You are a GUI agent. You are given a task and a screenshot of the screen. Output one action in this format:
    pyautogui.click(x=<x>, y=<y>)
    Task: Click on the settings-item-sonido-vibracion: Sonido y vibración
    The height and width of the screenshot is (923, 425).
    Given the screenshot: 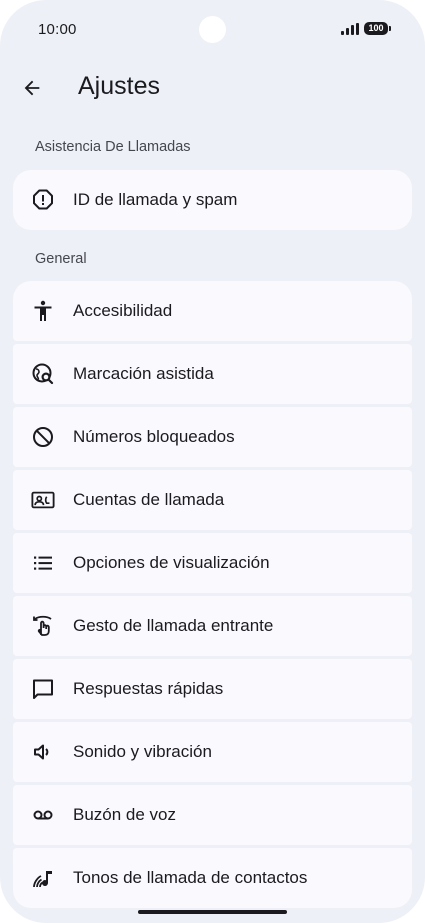 What is the action you would take?
    pyautogui.click(x=212, y=752)
    